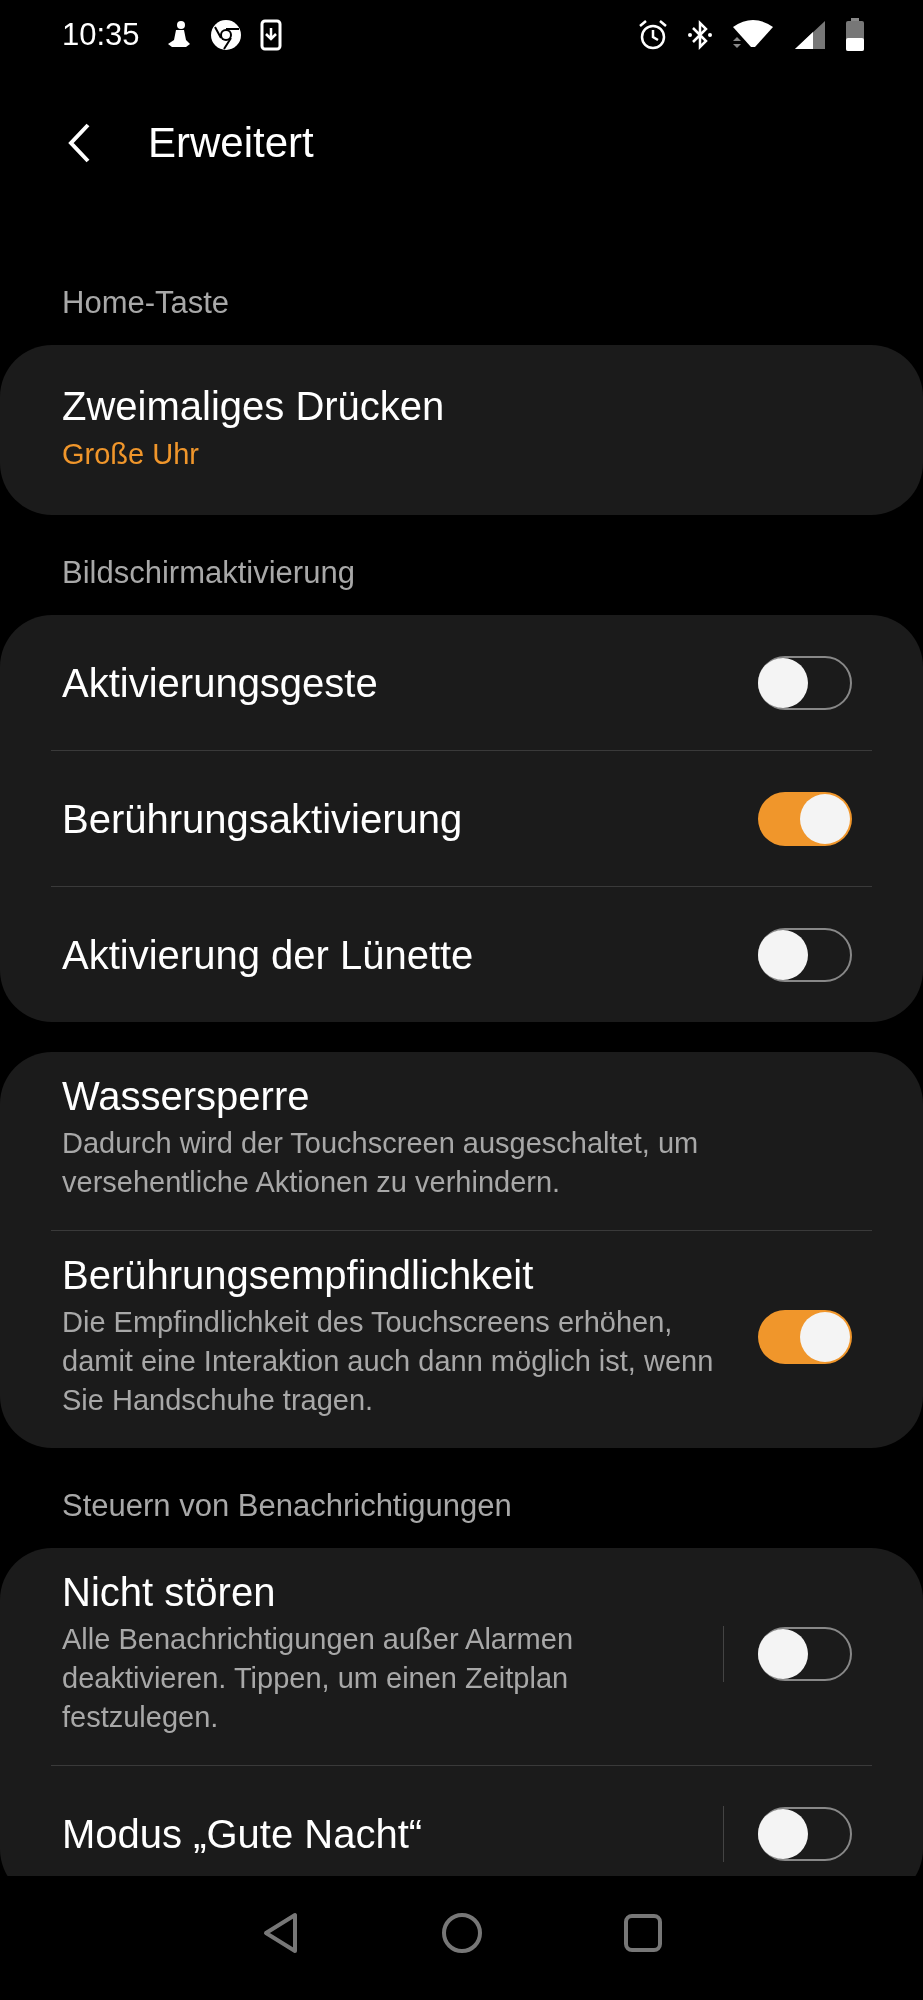 The height and width of the screenshot is (2000, 923). Describe the element at coordinates (186, 1096) in the screenshot. I see `setting-title: Wassersperre` at that location.